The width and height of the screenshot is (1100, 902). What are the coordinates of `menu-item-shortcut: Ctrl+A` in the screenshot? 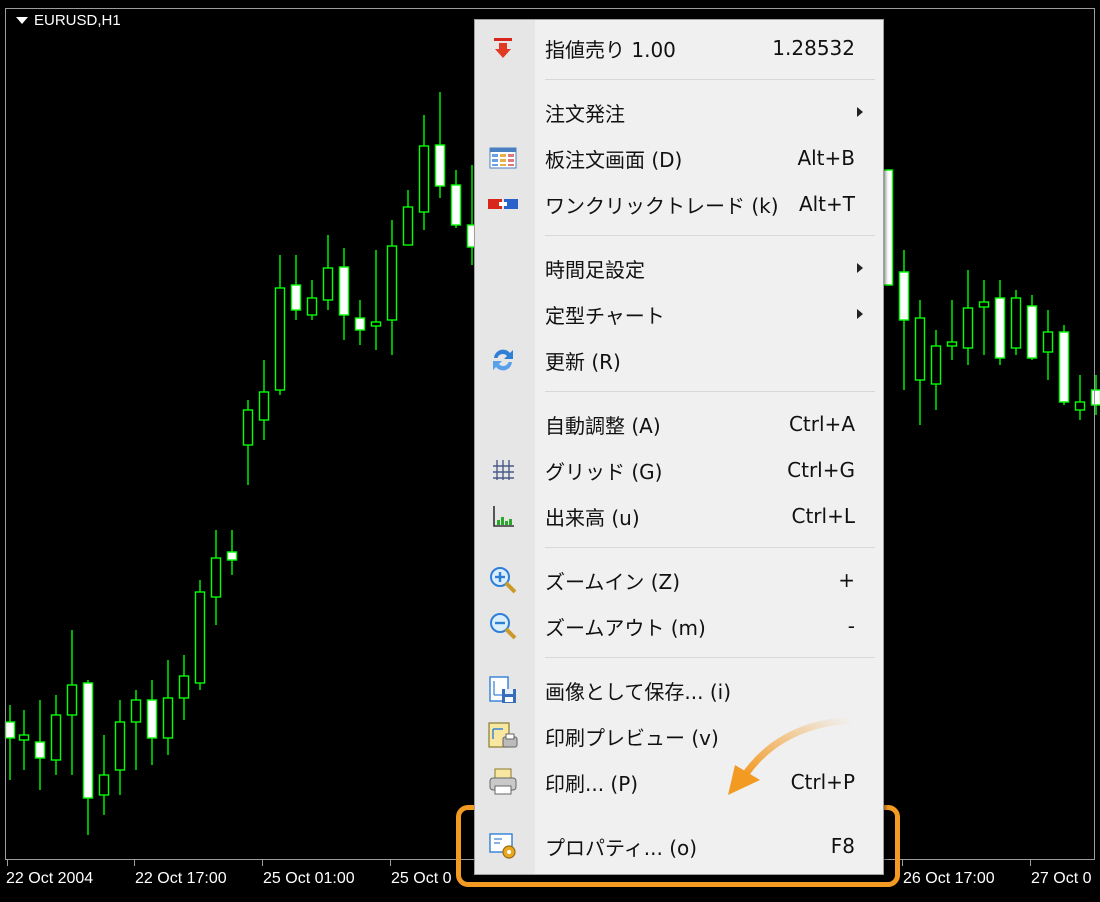 It's located at (821, 424).